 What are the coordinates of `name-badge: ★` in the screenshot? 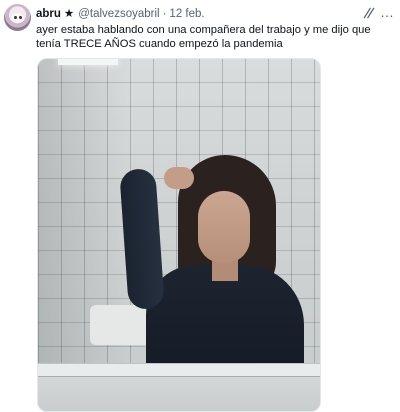 It's located at (69, 14).